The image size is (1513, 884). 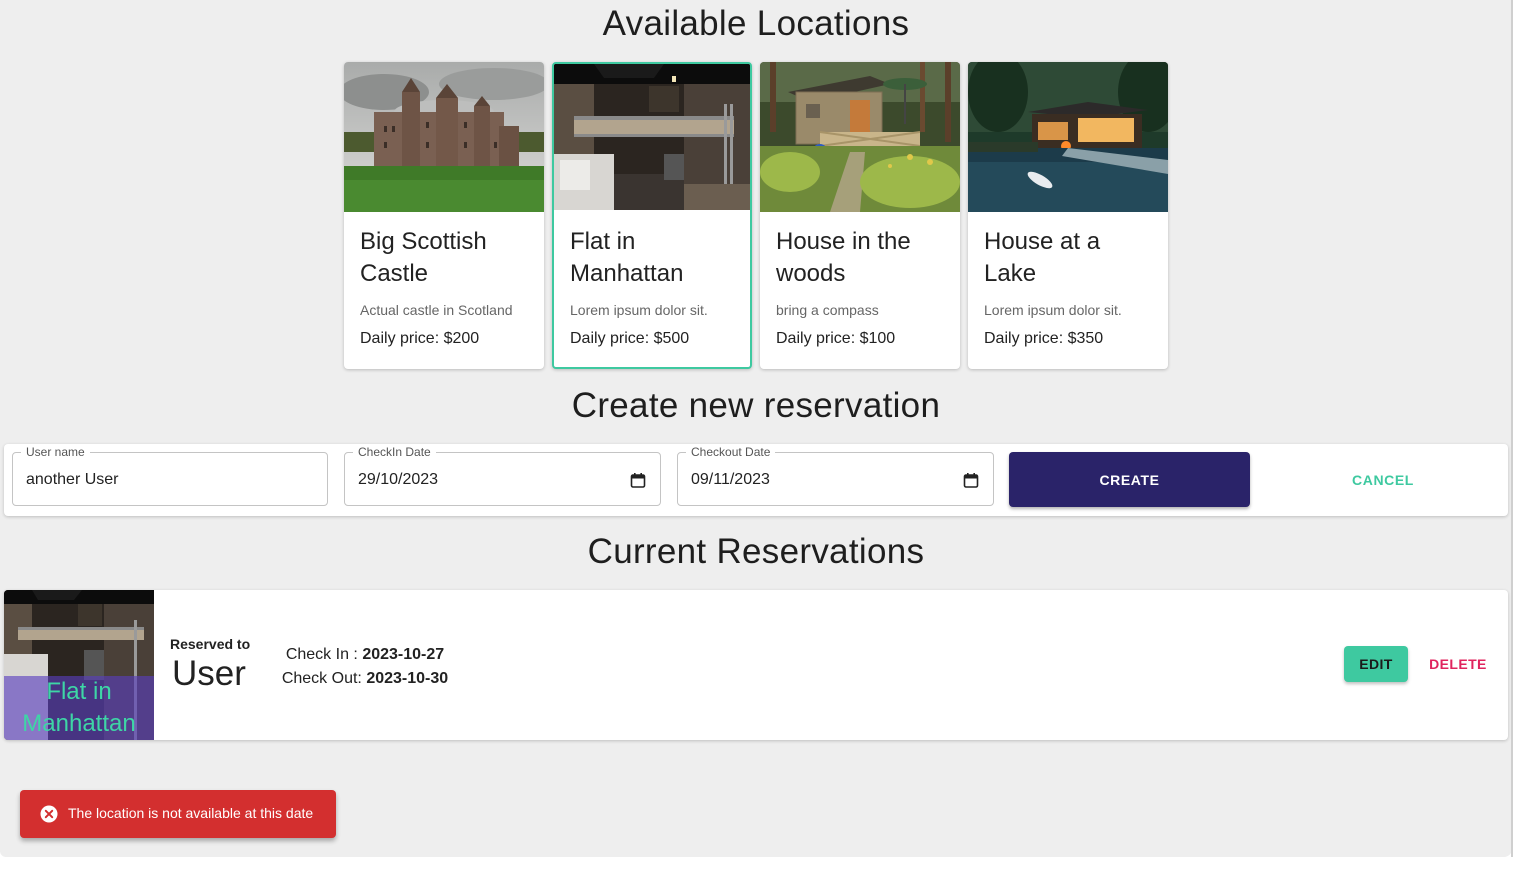 What do you see at coordinates (436, 310) in the screenshot?
I see `location-description: Actual castle in Scotland` at bounding box center [436, 310].